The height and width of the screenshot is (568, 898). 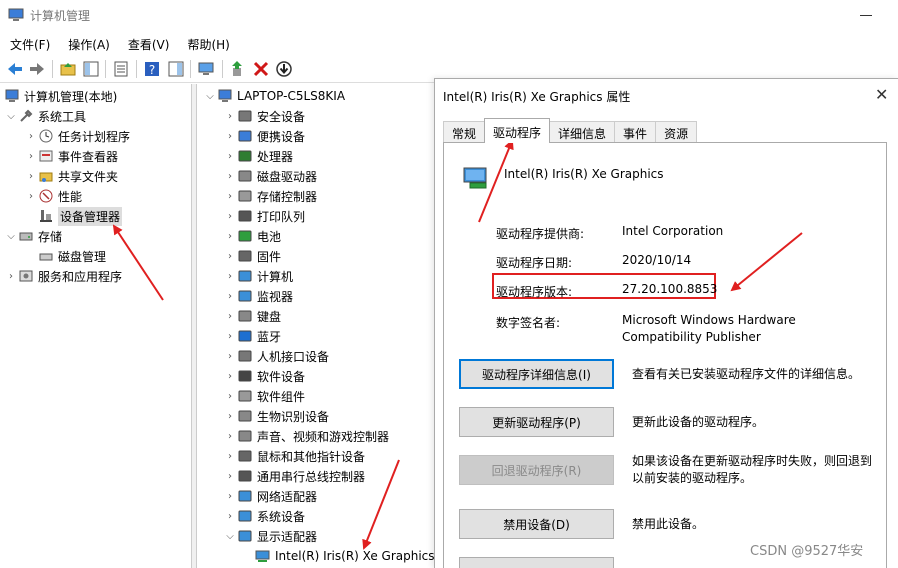 I want to click on device-category: › 鼠标和其他指针设备, so click(x=294, y=456).